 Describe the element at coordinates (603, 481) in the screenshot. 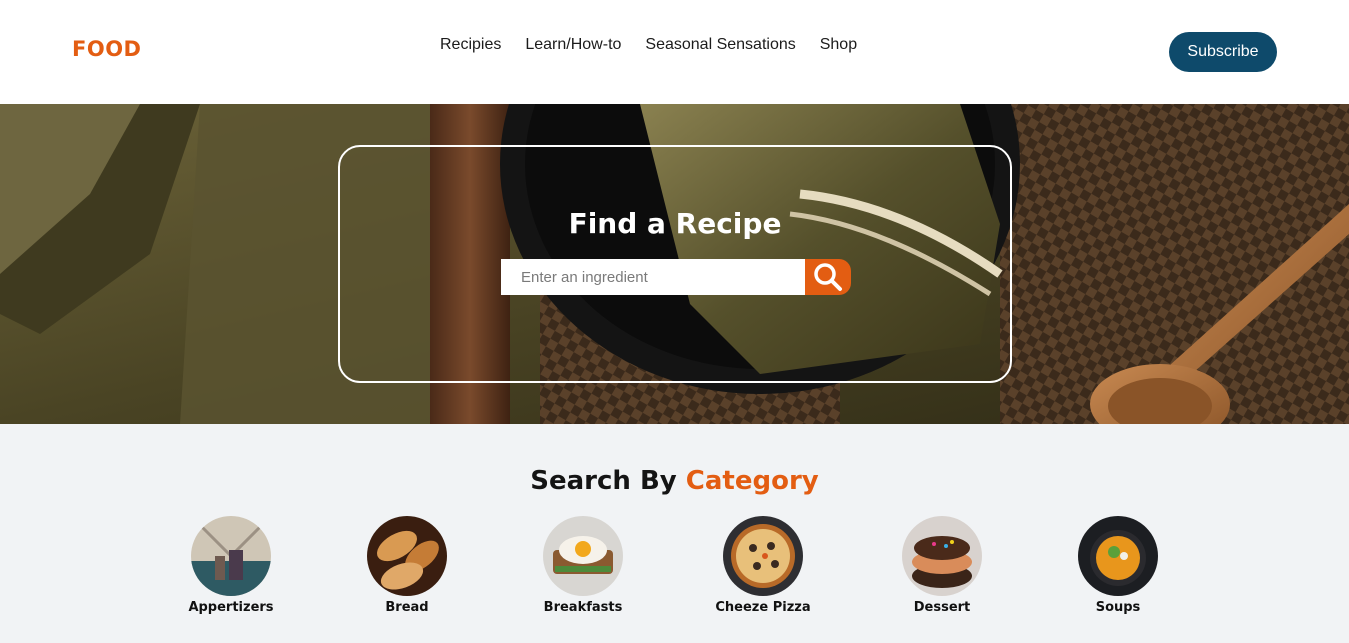

I see `category-heading-prefix: Search By` at that location.